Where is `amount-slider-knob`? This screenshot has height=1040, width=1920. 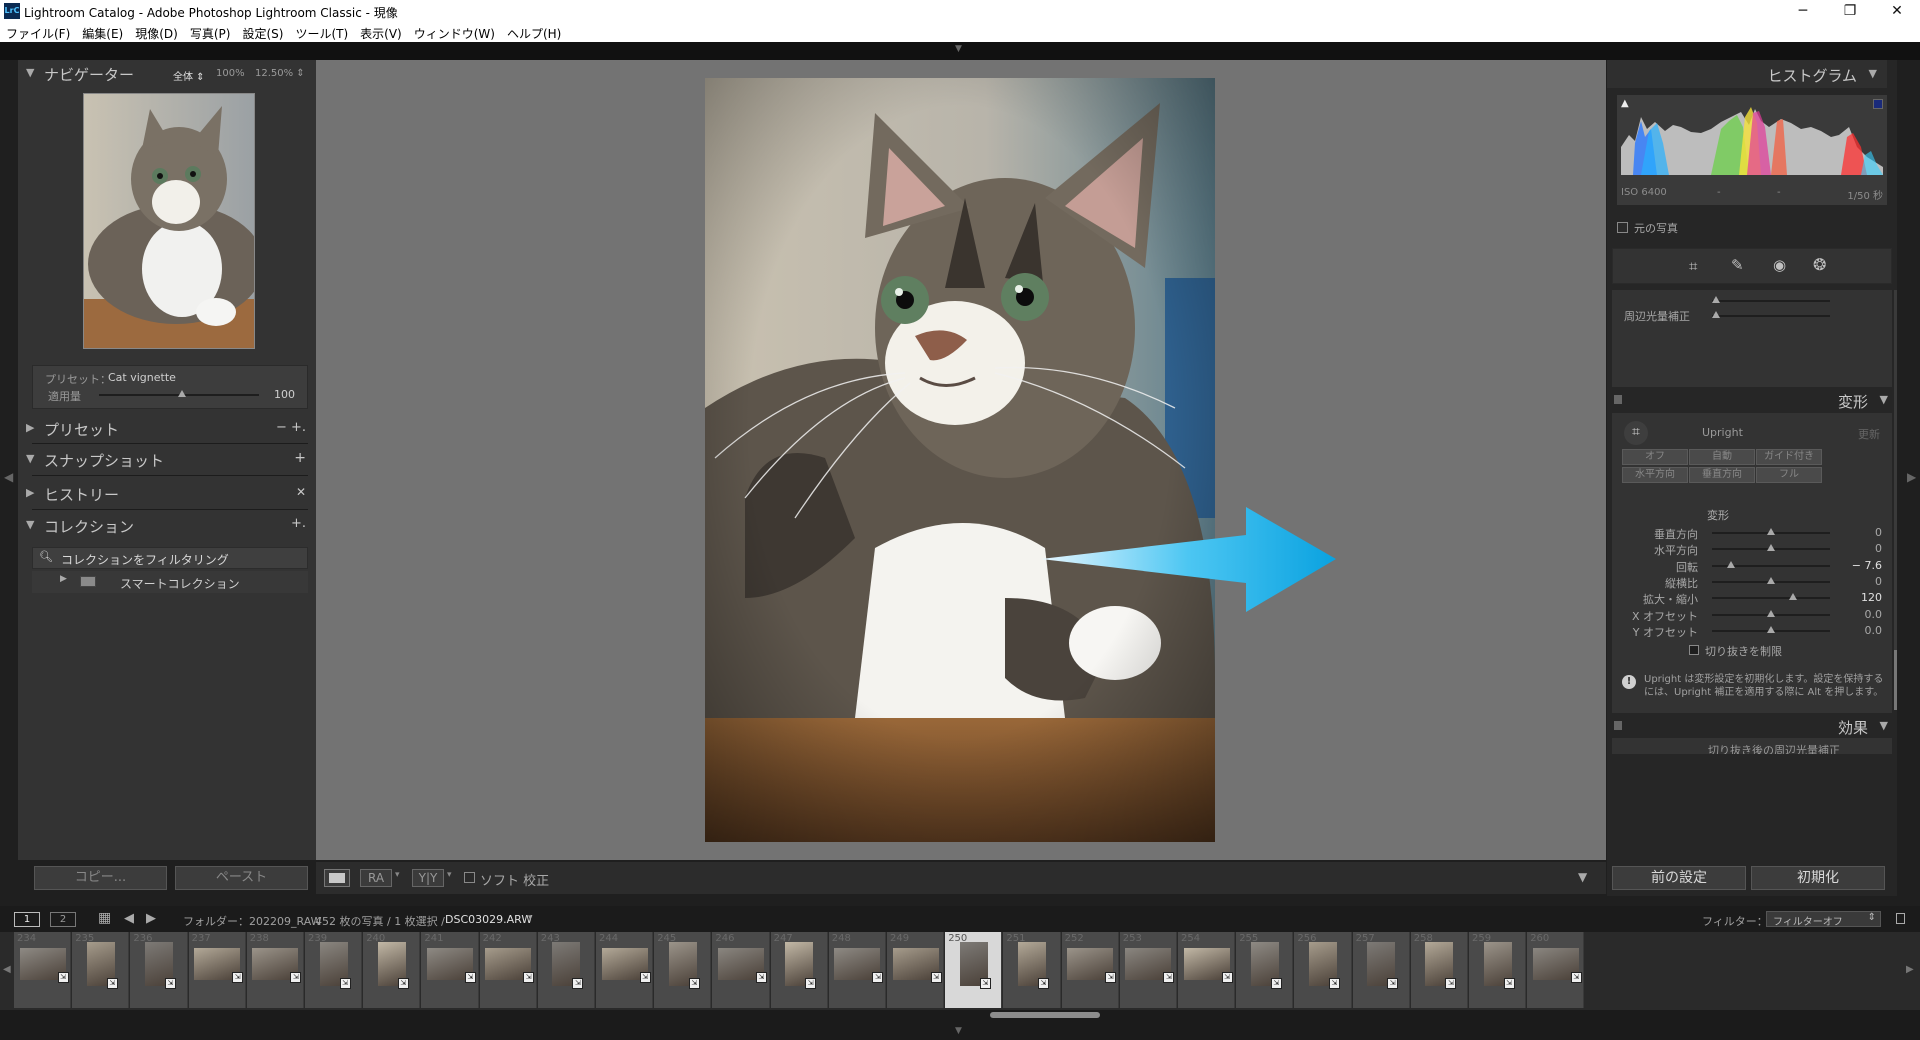
amount-slider-knob is located at coordinates (182, 393).